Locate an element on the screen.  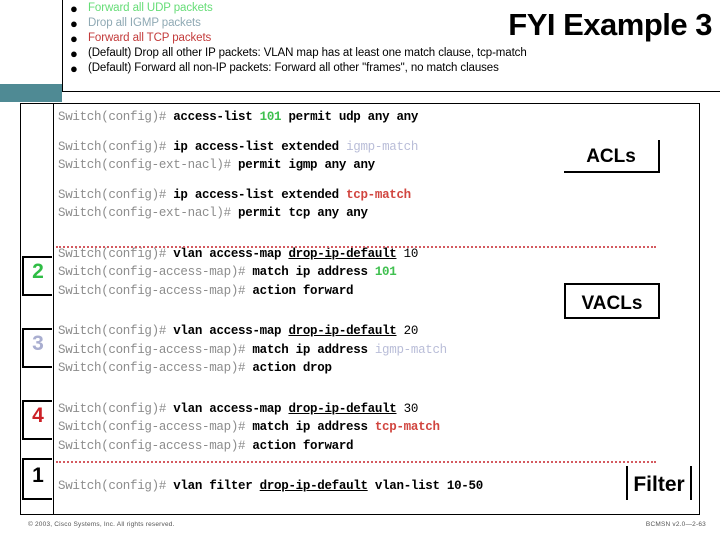
bullet-text: Forward all UDP packets is located at coordinates (150, 8).